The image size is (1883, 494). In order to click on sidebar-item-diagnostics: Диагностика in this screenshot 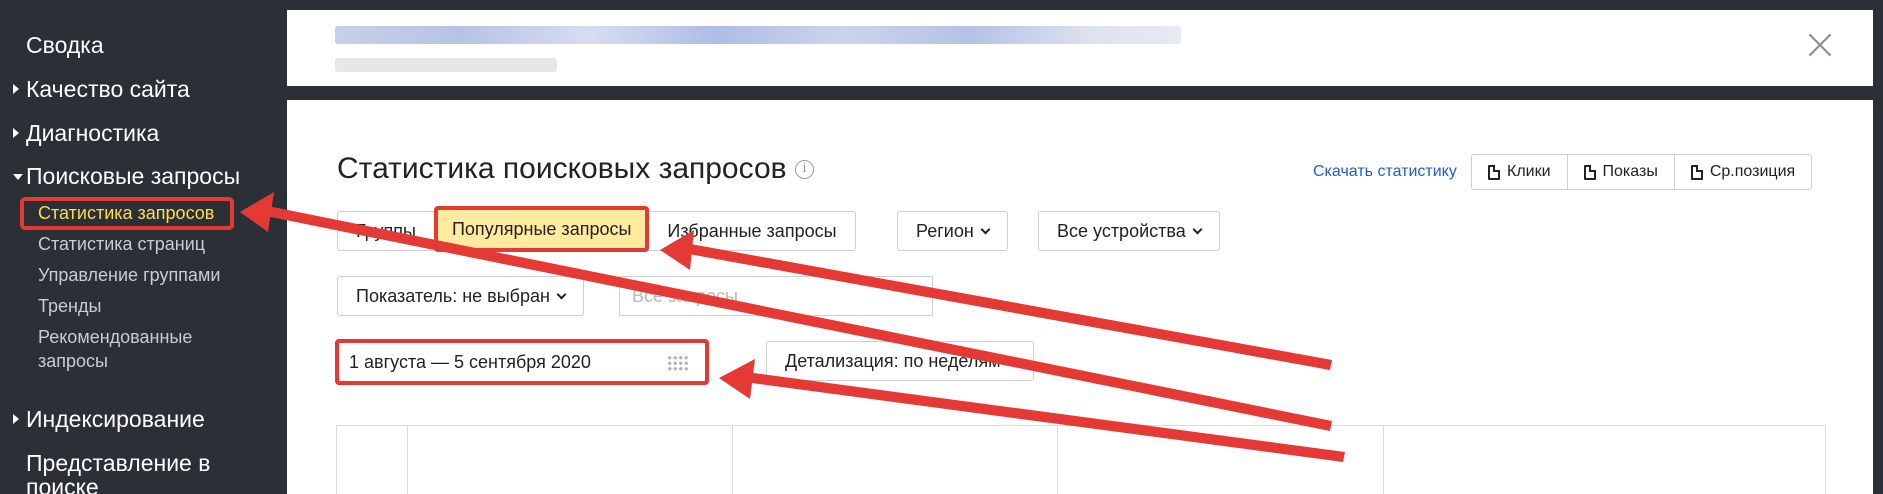, I will do `click(86, 133)`.